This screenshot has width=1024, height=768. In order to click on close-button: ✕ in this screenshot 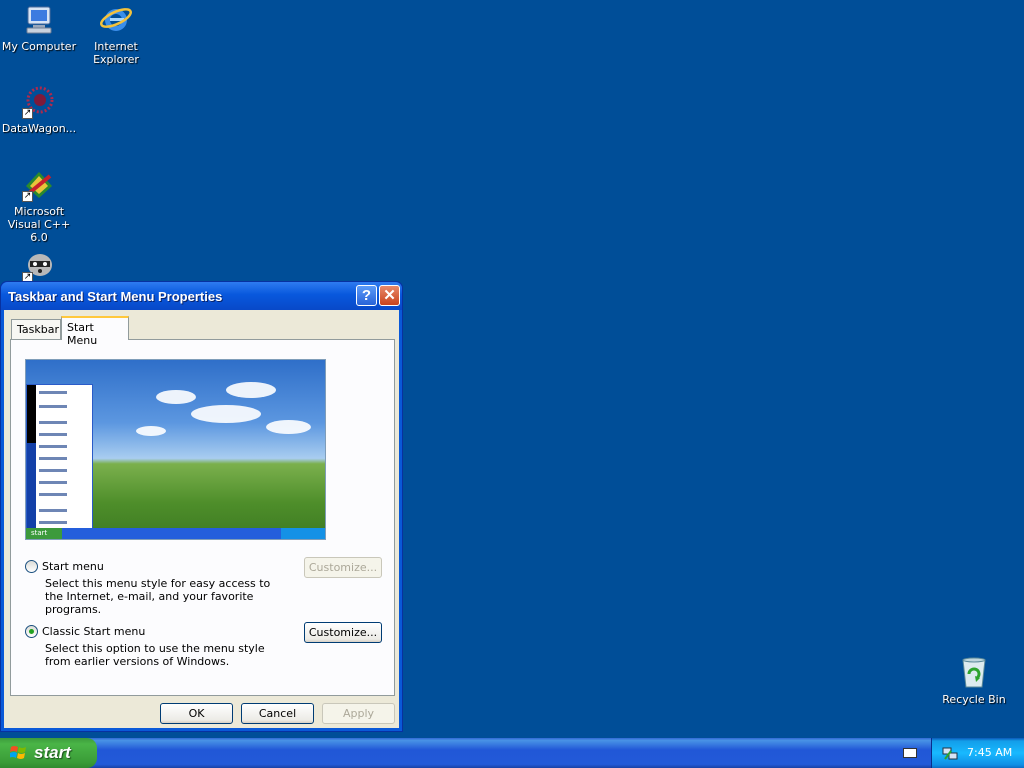, I will do `click(389, 295)`.